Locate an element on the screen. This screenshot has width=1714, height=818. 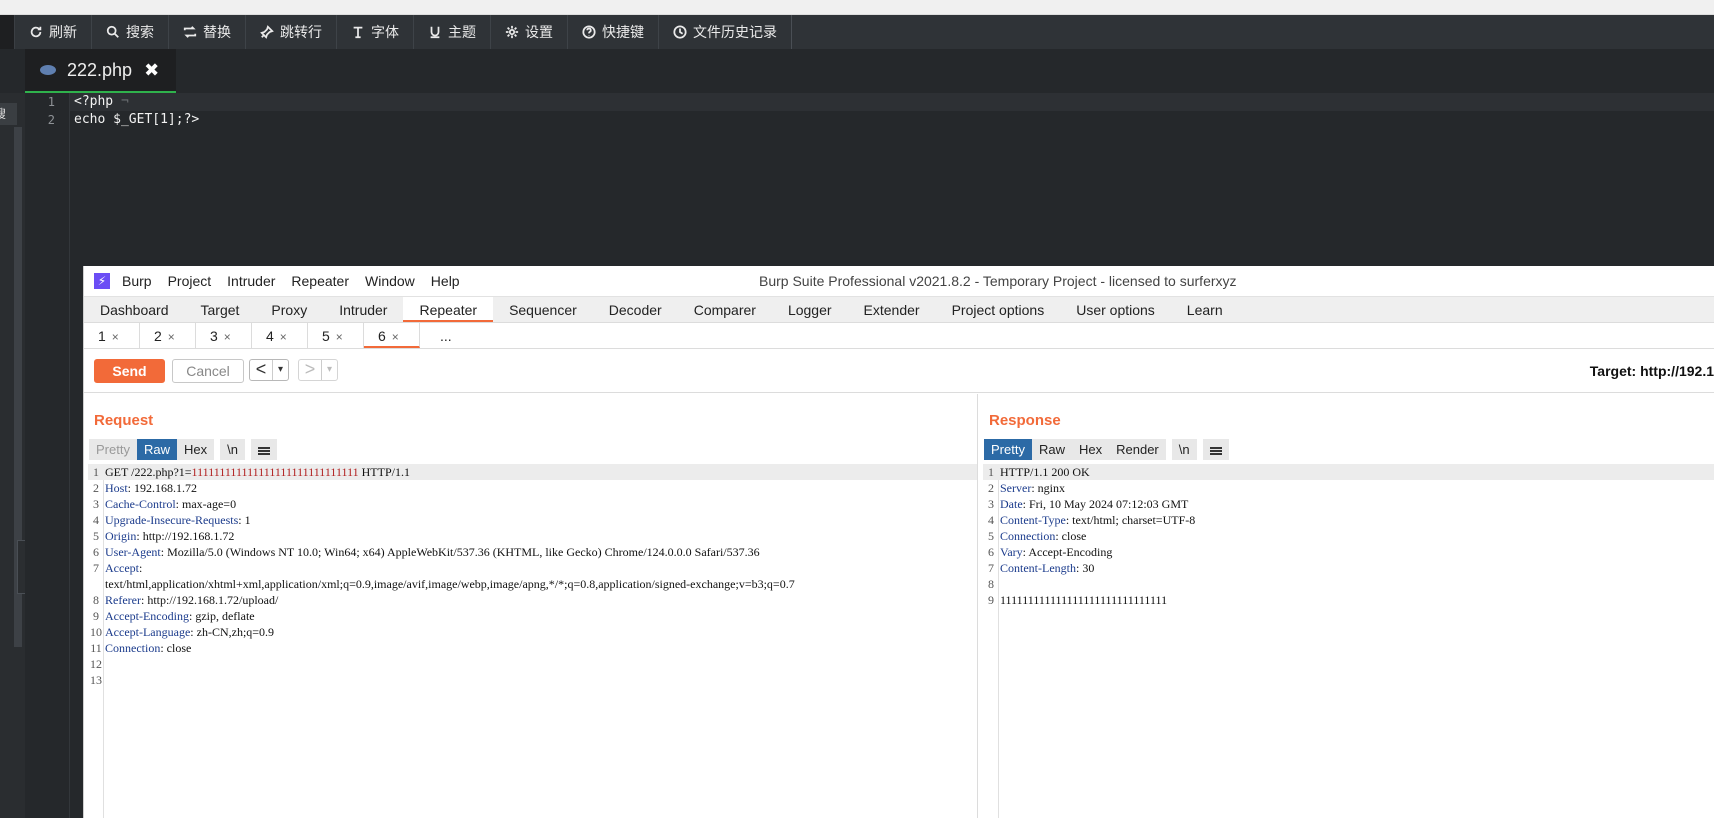
side-search-tab: 搜索 is located at coordinates (8, 114).